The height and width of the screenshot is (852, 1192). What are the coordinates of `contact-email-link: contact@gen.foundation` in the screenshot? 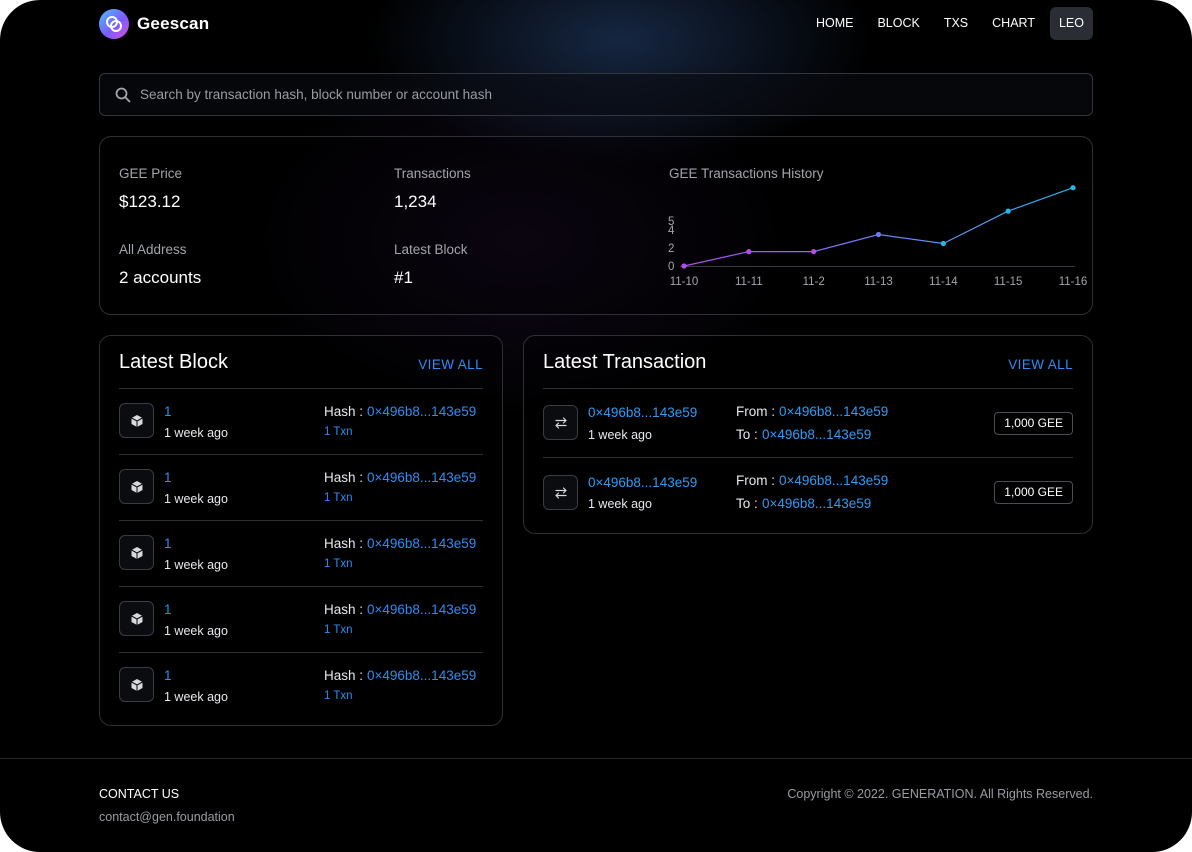 It's located at (167, 817).